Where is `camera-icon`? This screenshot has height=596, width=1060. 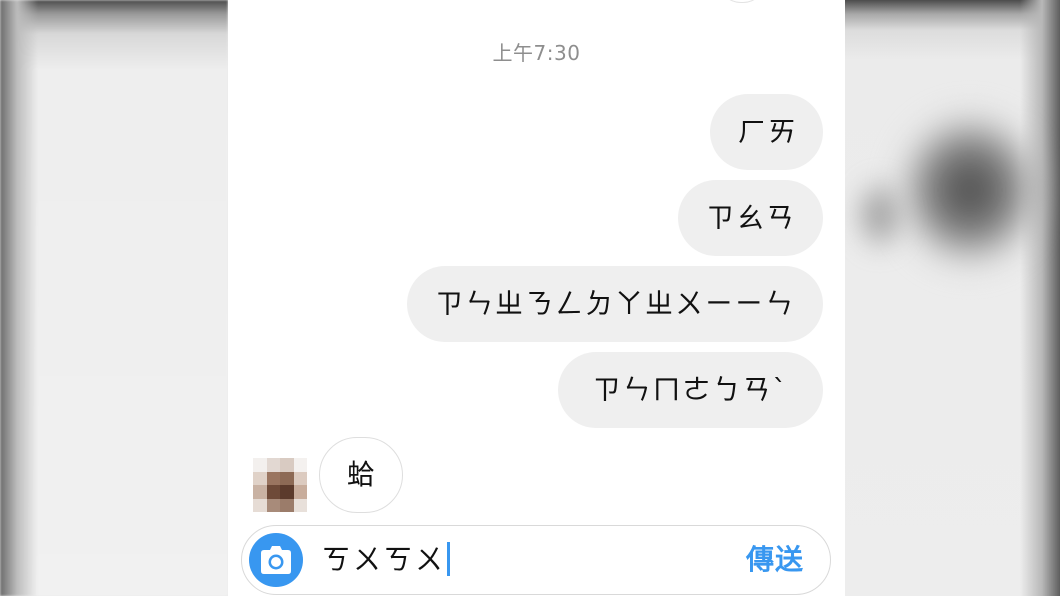 camera-icon is located at coordinates (276, 560).